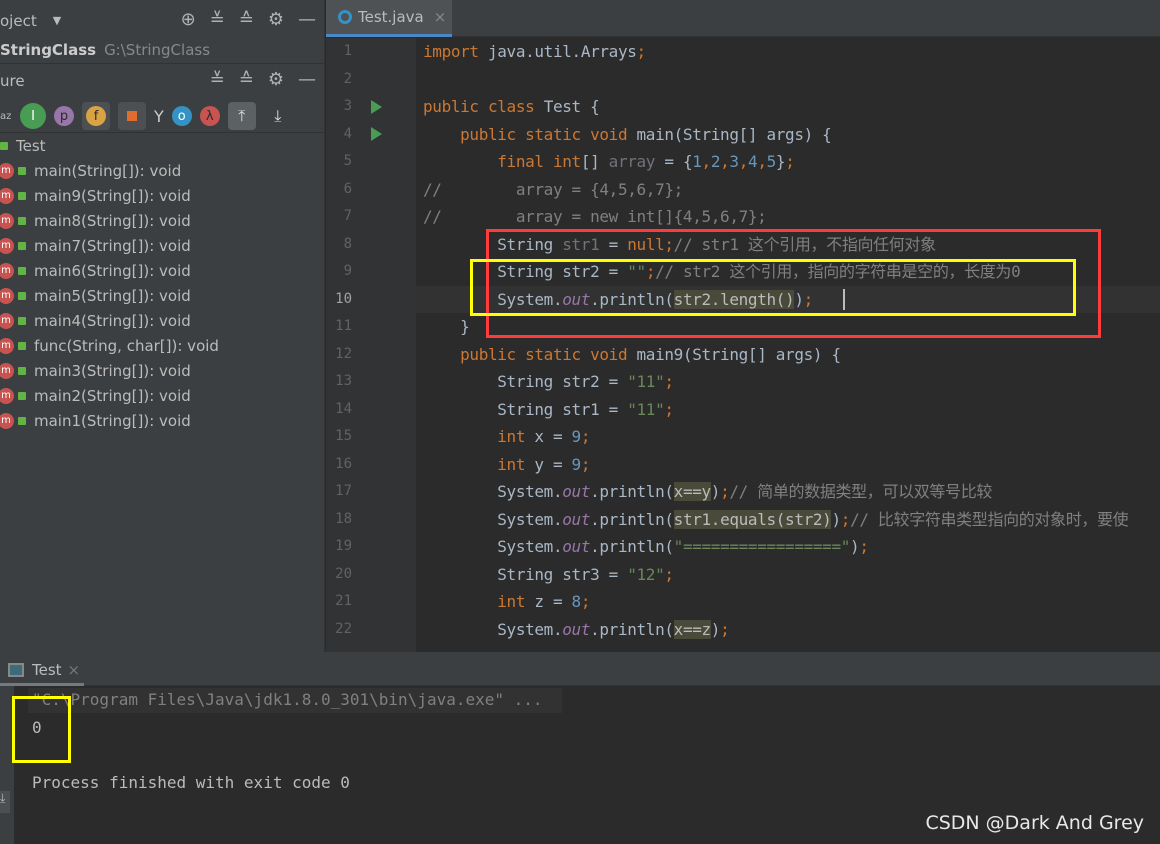 The height and width of the screenshot is (844, 1160). What do you see at coordinates (493, 546) in the screenshot?
I see `code-token: System.` at bounding box center [493, 546].